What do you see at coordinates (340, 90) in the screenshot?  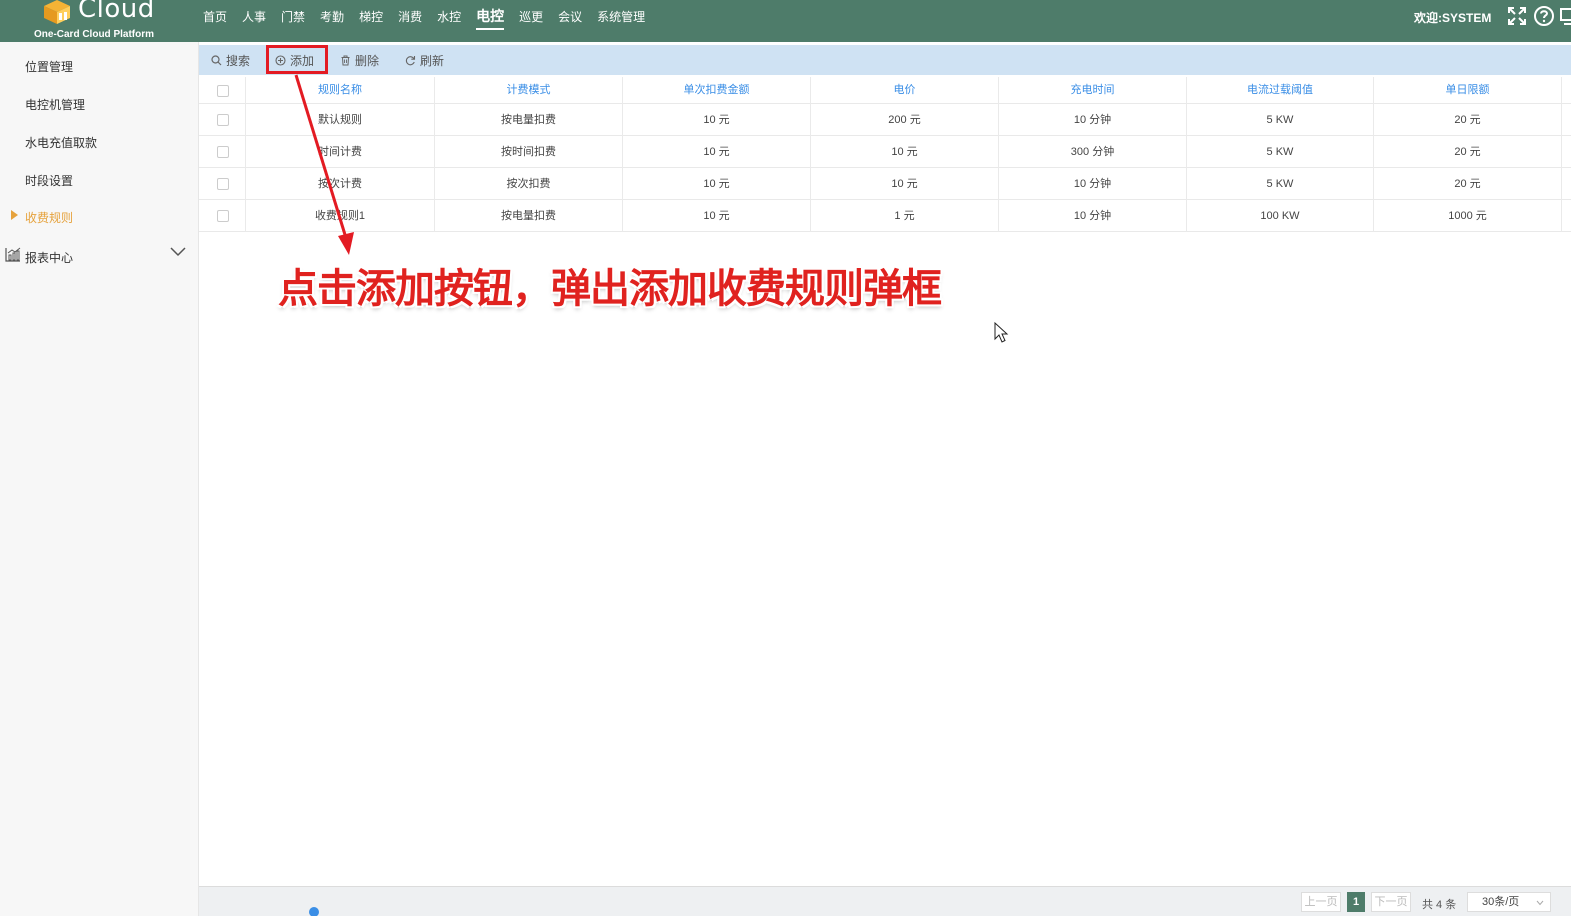 I see `column-header: 规则名称` at bounding box center [340, 90].